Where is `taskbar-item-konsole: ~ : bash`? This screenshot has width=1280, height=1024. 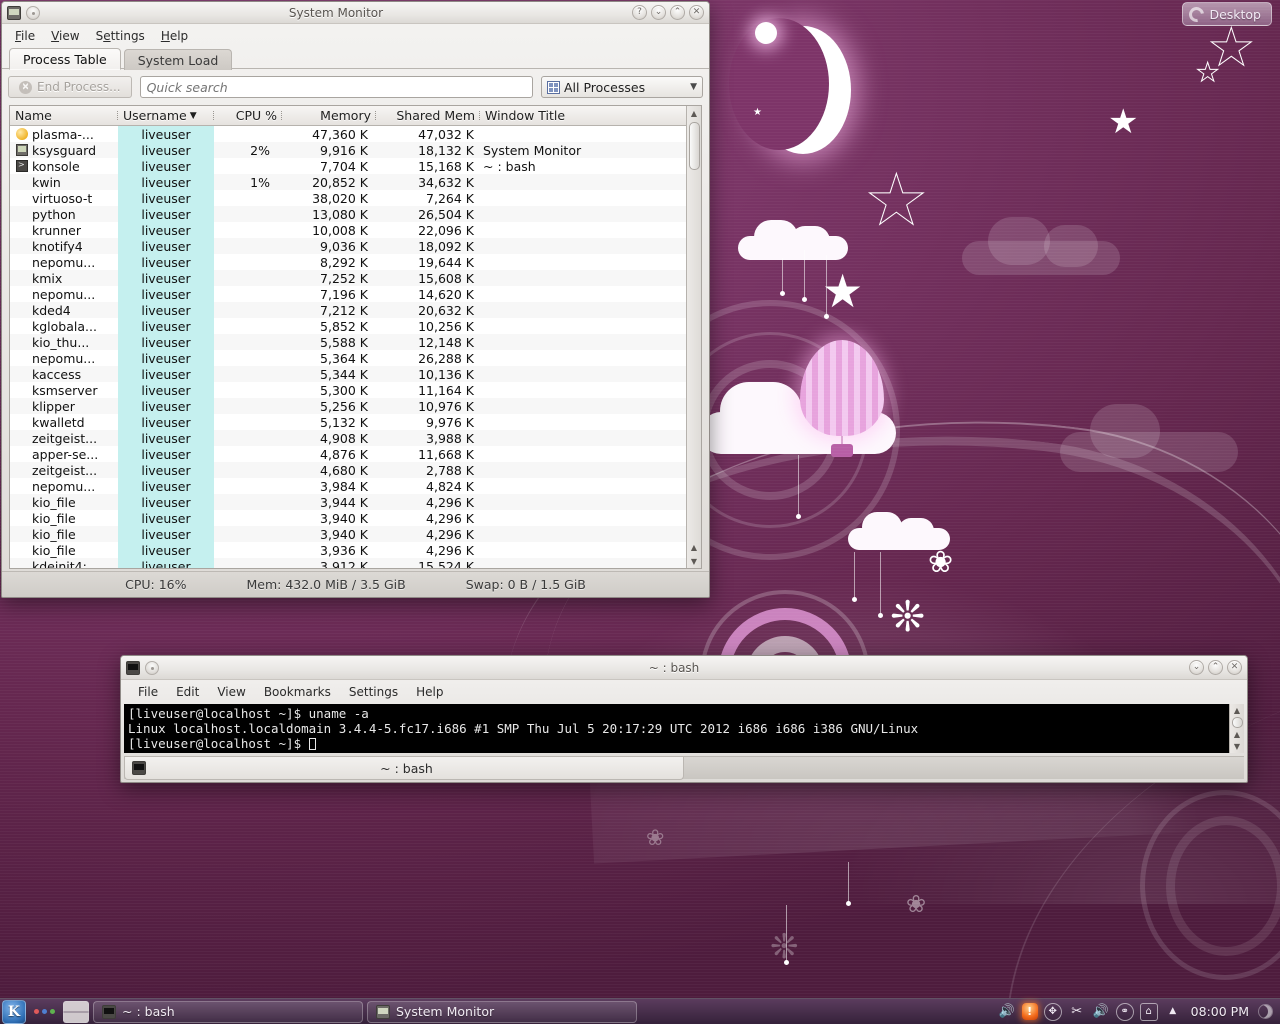
taskbar-item-konsole: ~ : bash is located at coordinates (228, 1011).